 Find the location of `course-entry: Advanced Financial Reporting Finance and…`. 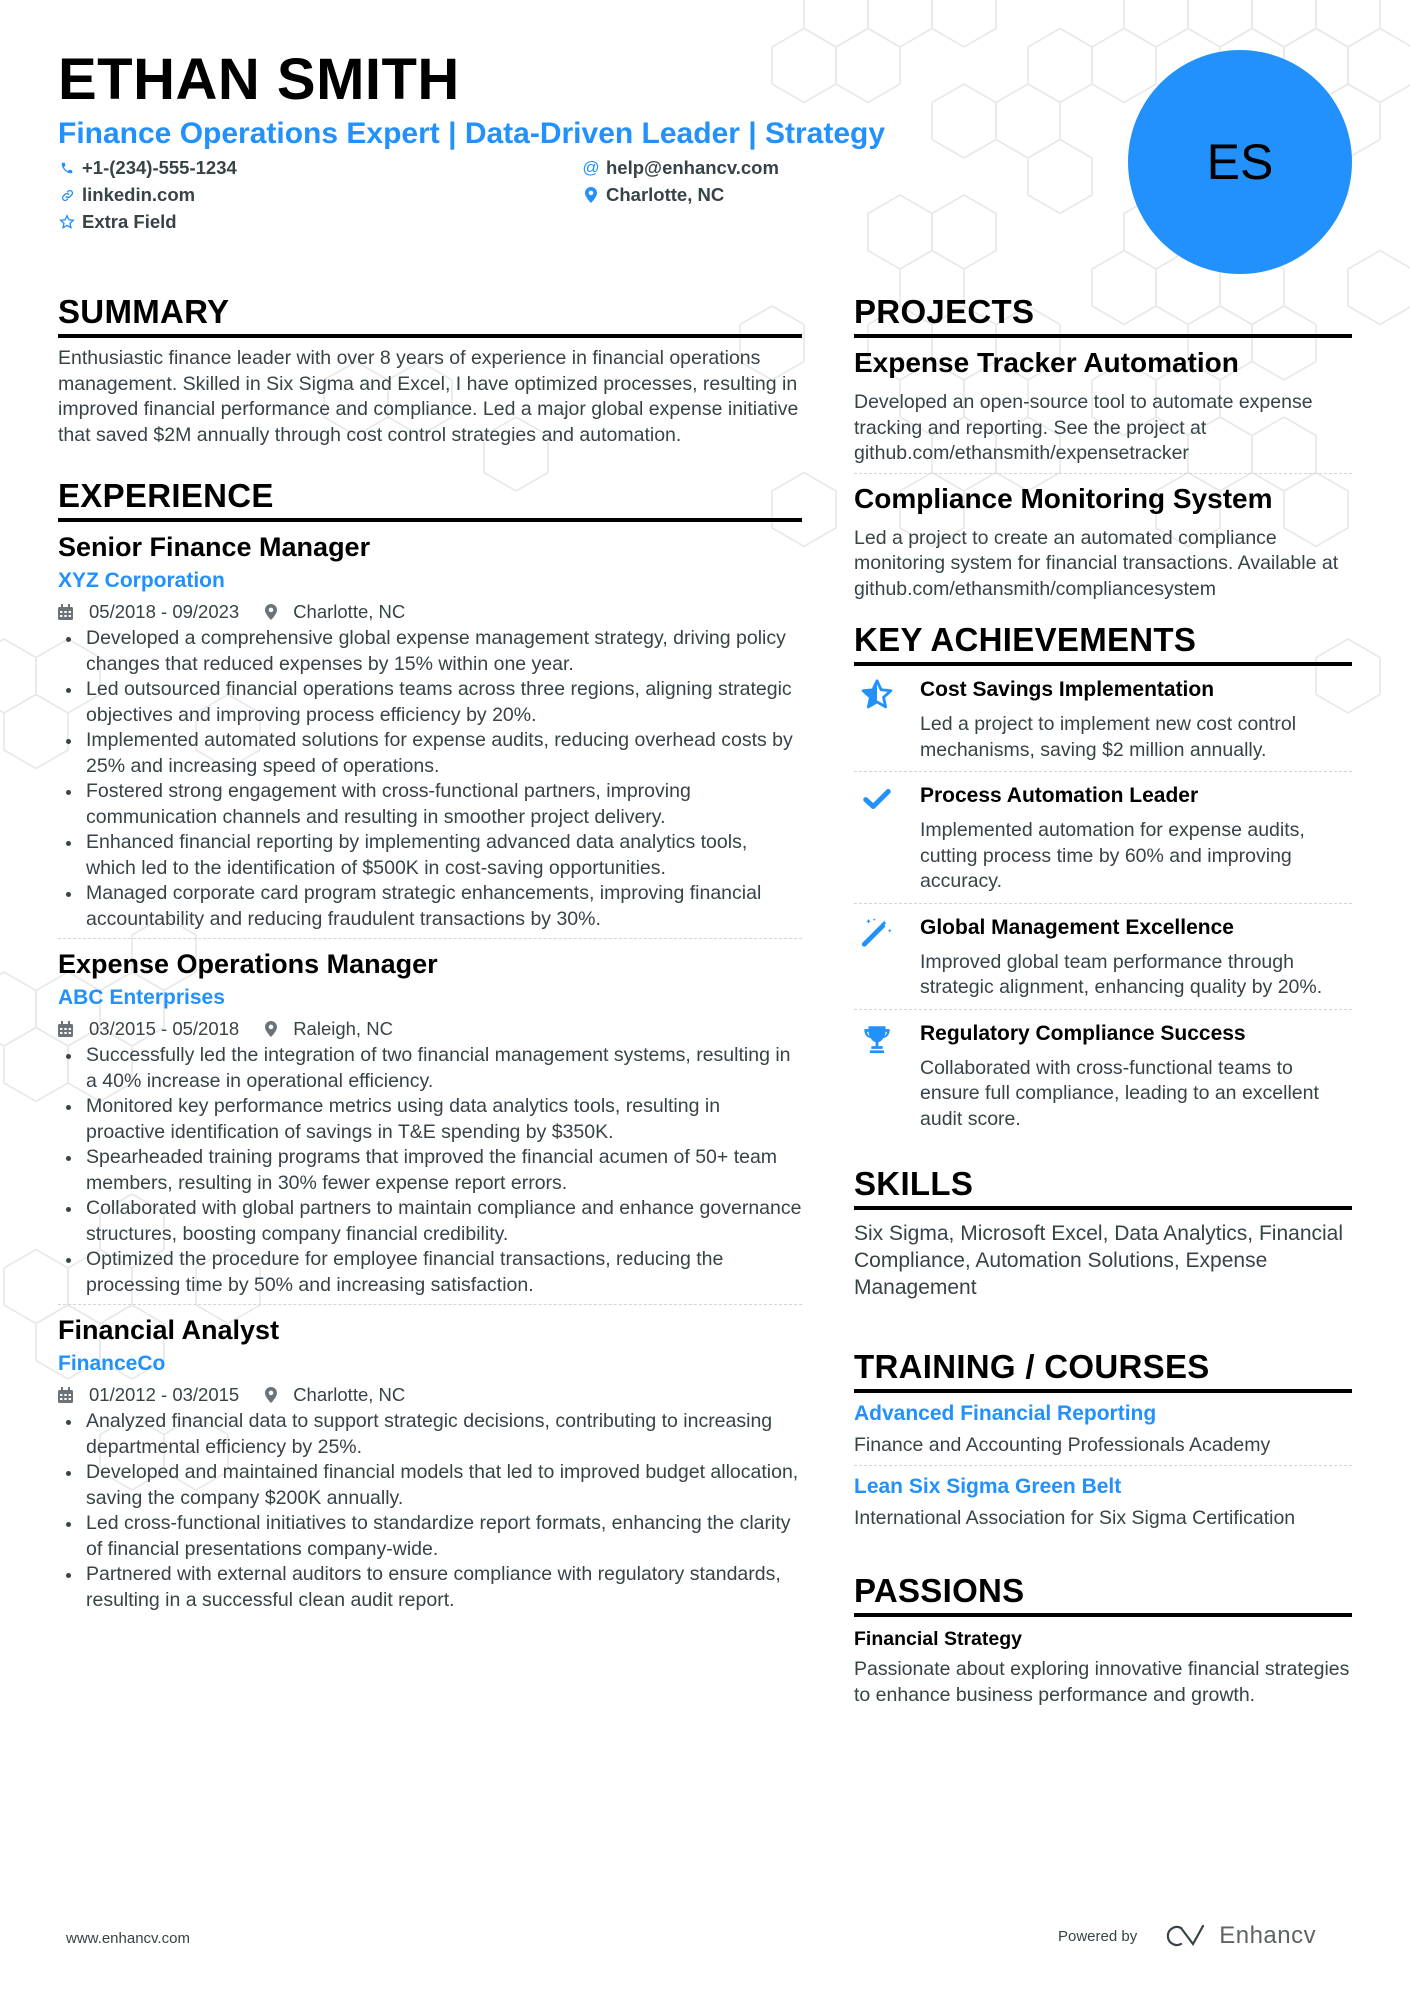

course-entry: Advanced Financial Reporting Finance and… is located at coordinates (1103, 1429).